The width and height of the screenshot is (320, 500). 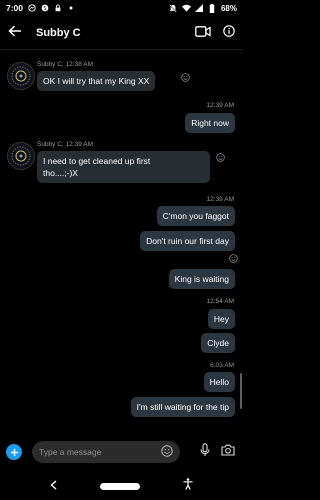 I want to click on system-navigation-bar, so click(x=121, y=486).